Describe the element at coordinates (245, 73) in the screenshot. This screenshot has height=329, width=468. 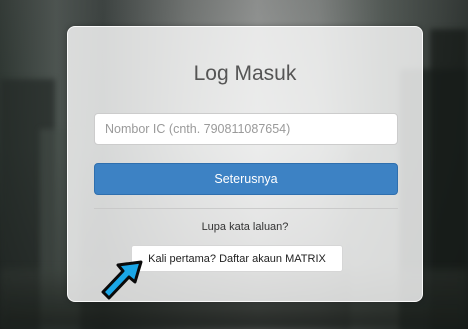
I see `login-title: Log Masuk` at that location.